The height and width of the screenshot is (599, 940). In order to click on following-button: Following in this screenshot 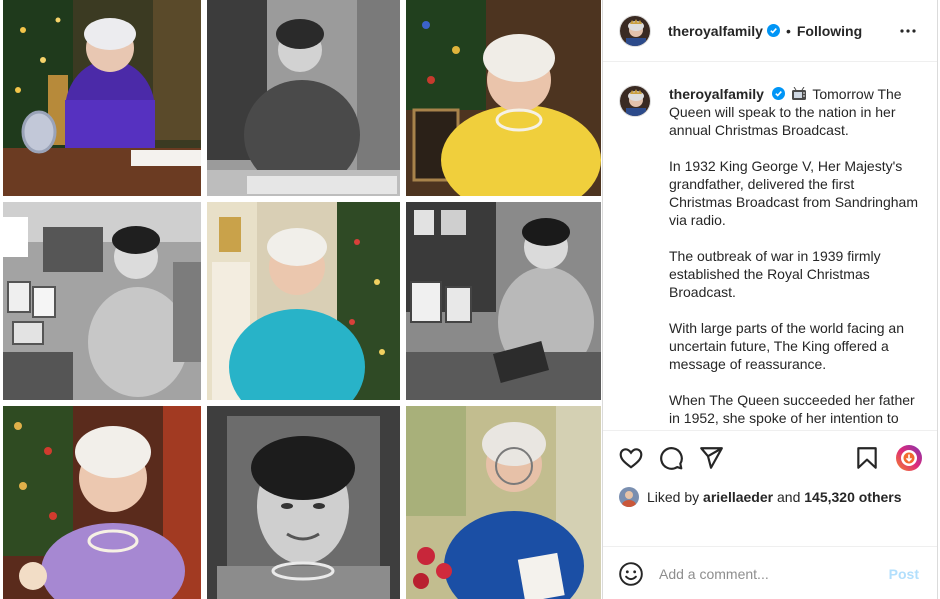, I will do `click(829, 31)`.